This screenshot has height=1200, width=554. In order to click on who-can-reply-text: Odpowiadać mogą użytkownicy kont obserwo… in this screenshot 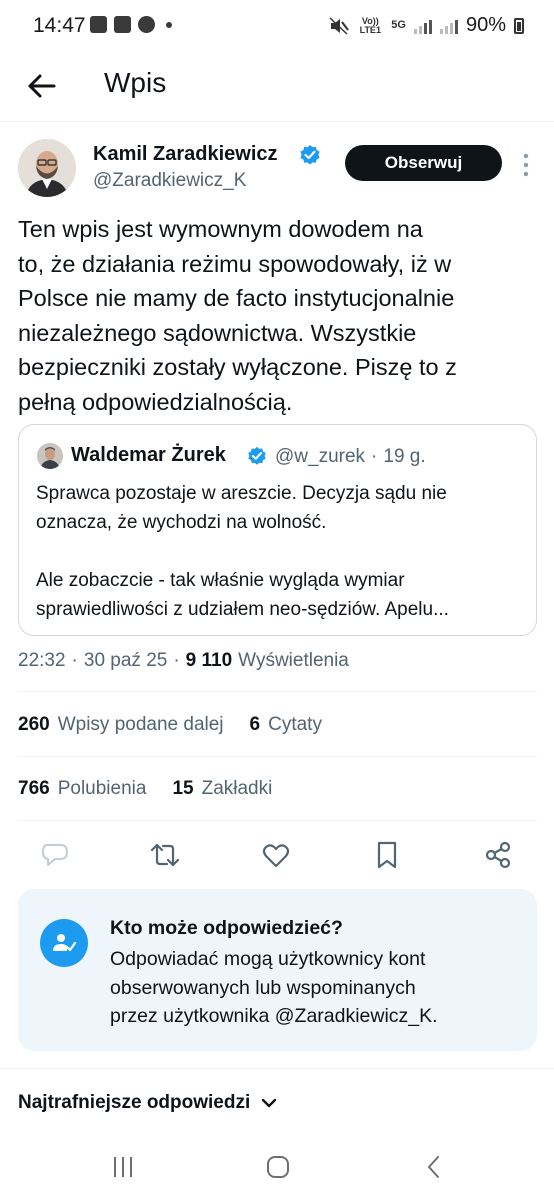, I will do `click(315, 988)`.